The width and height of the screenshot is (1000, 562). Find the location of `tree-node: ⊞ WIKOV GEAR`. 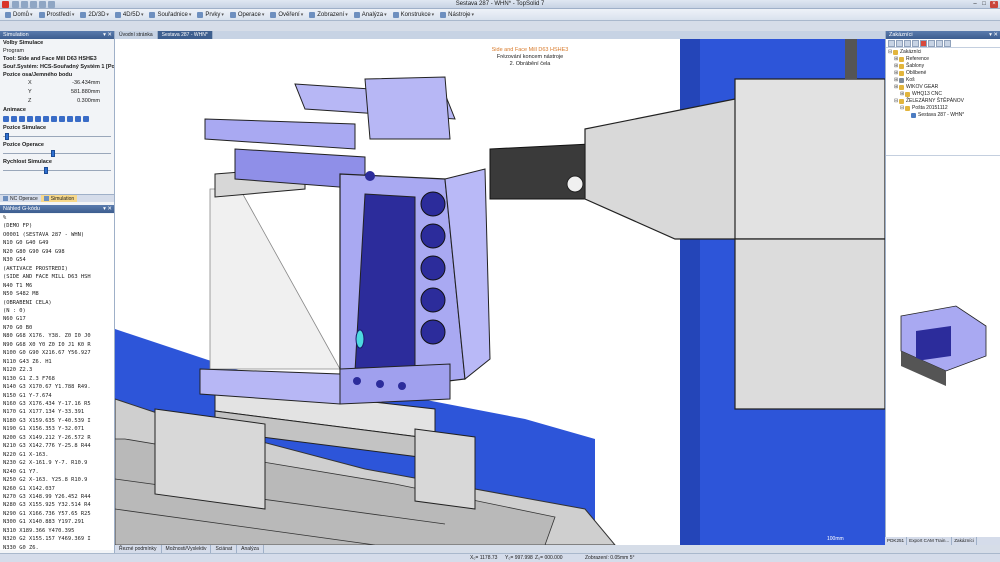

tree-node: ⊞ WIKOV GEAR is located at coordinates (943, 87).